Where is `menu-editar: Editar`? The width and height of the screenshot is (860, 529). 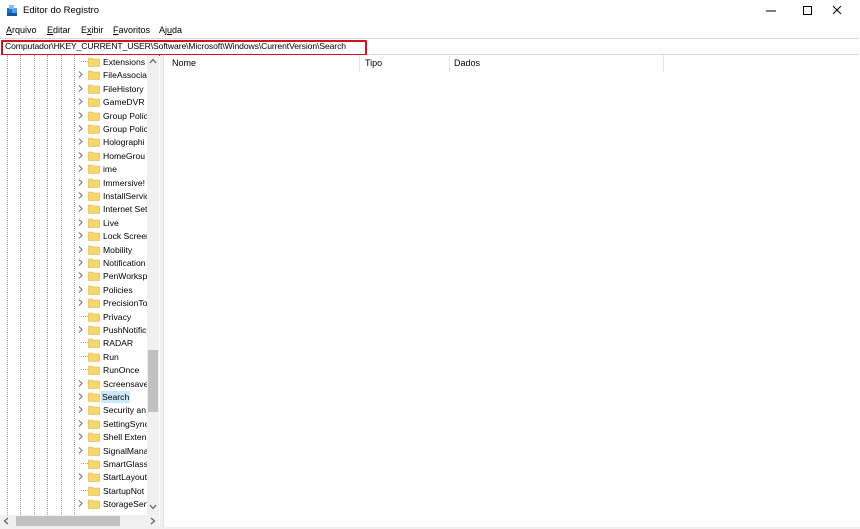
menu-editar: Editar is located at coordinates (59, 30).